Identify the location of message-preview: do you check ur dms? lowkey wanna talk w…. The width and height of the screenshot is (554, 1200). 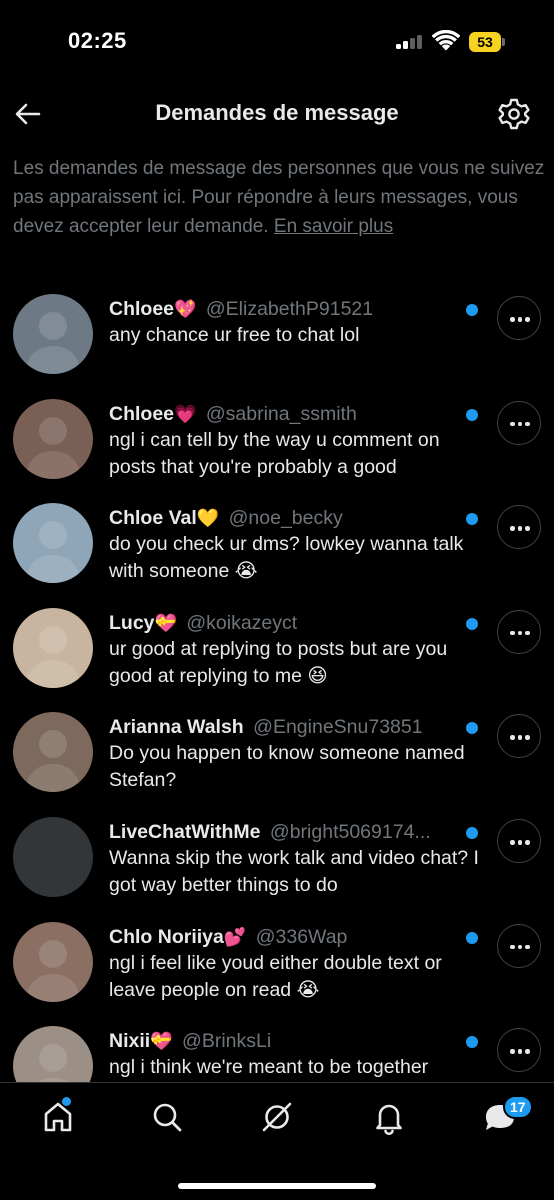
(286, 558).